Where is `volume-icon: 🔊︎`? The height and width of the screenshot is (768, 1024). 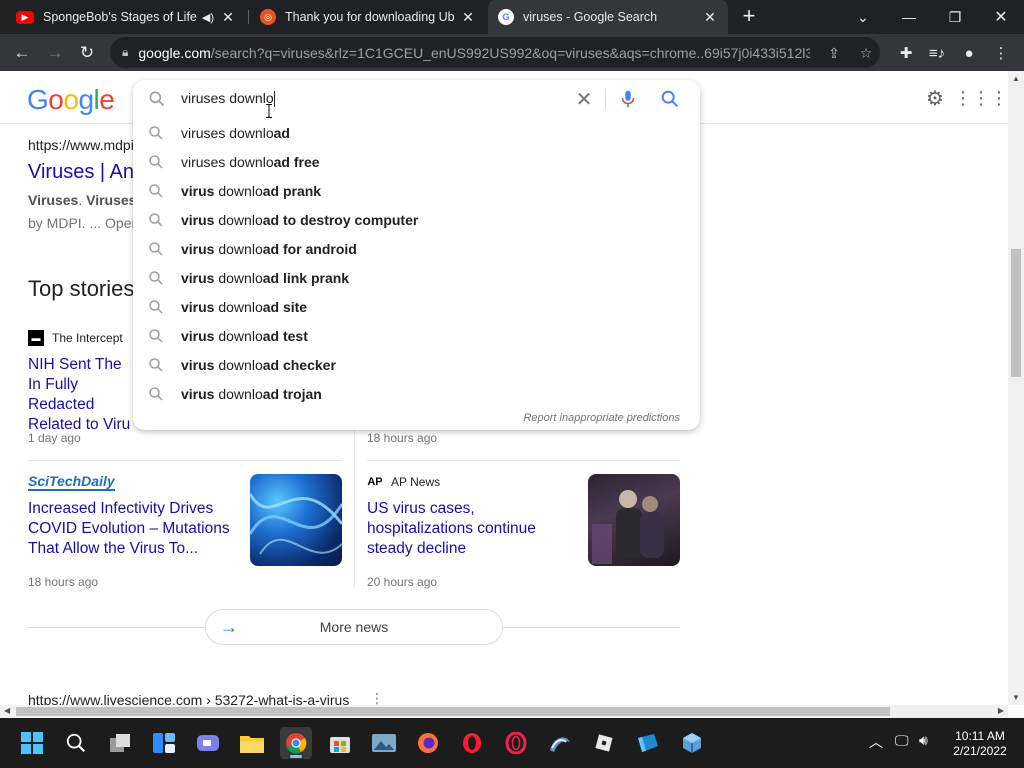 volume-icon: 🔊︎ is located at coordinates (923, 740).